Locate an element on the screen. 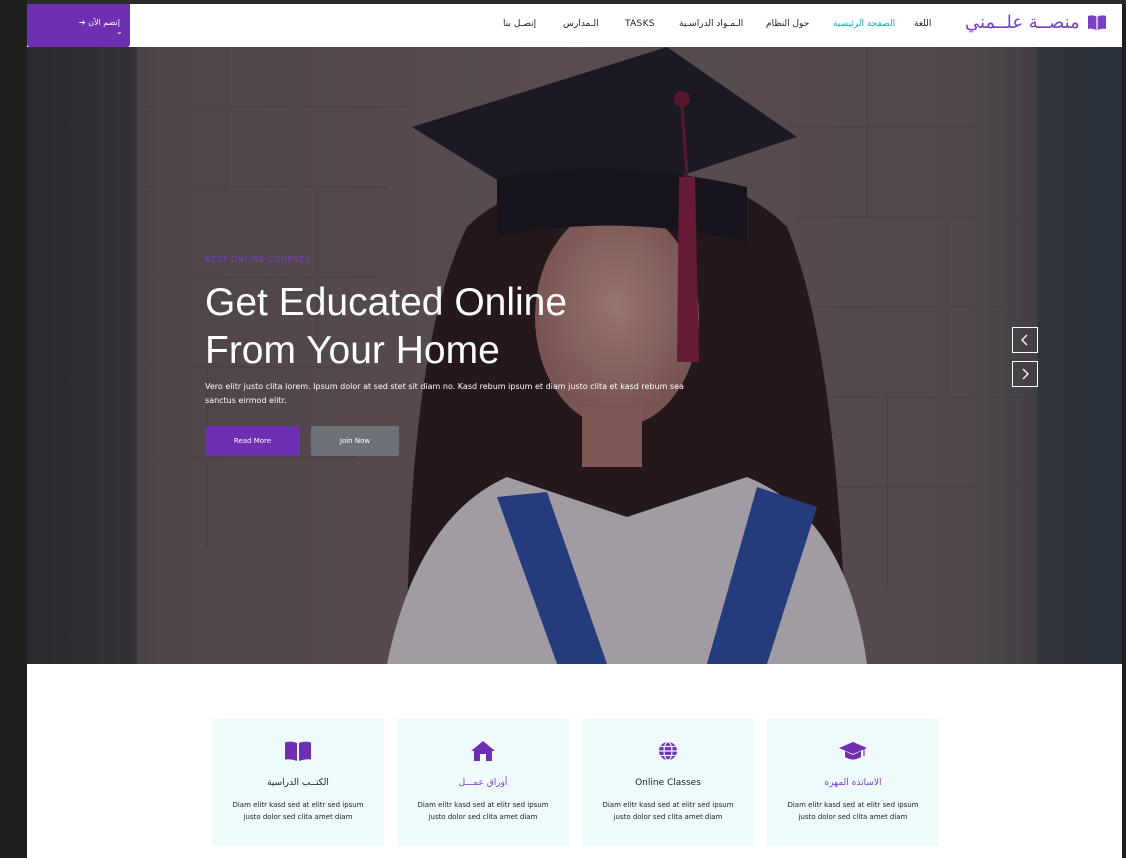  feature-title: أوراق عمـــل is located at coordinates (483, 783).